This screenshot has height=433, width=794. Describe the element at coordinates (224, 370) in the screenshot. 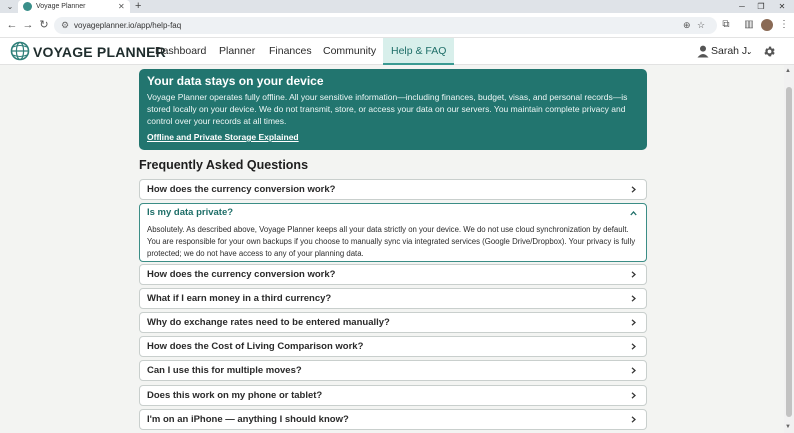

I see `faq-question: Can I use this for multiple moves?` at that location.